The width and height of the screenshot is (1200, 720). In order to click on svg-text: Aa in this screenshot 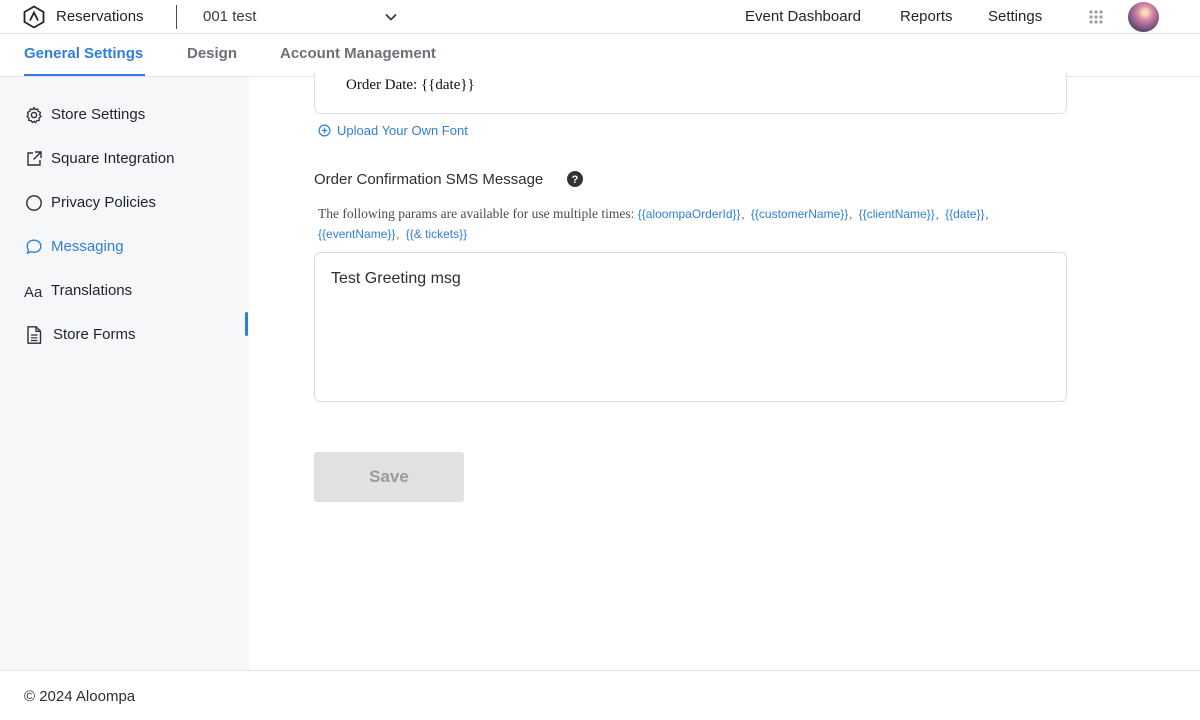, I will do `click(33, 292)`.